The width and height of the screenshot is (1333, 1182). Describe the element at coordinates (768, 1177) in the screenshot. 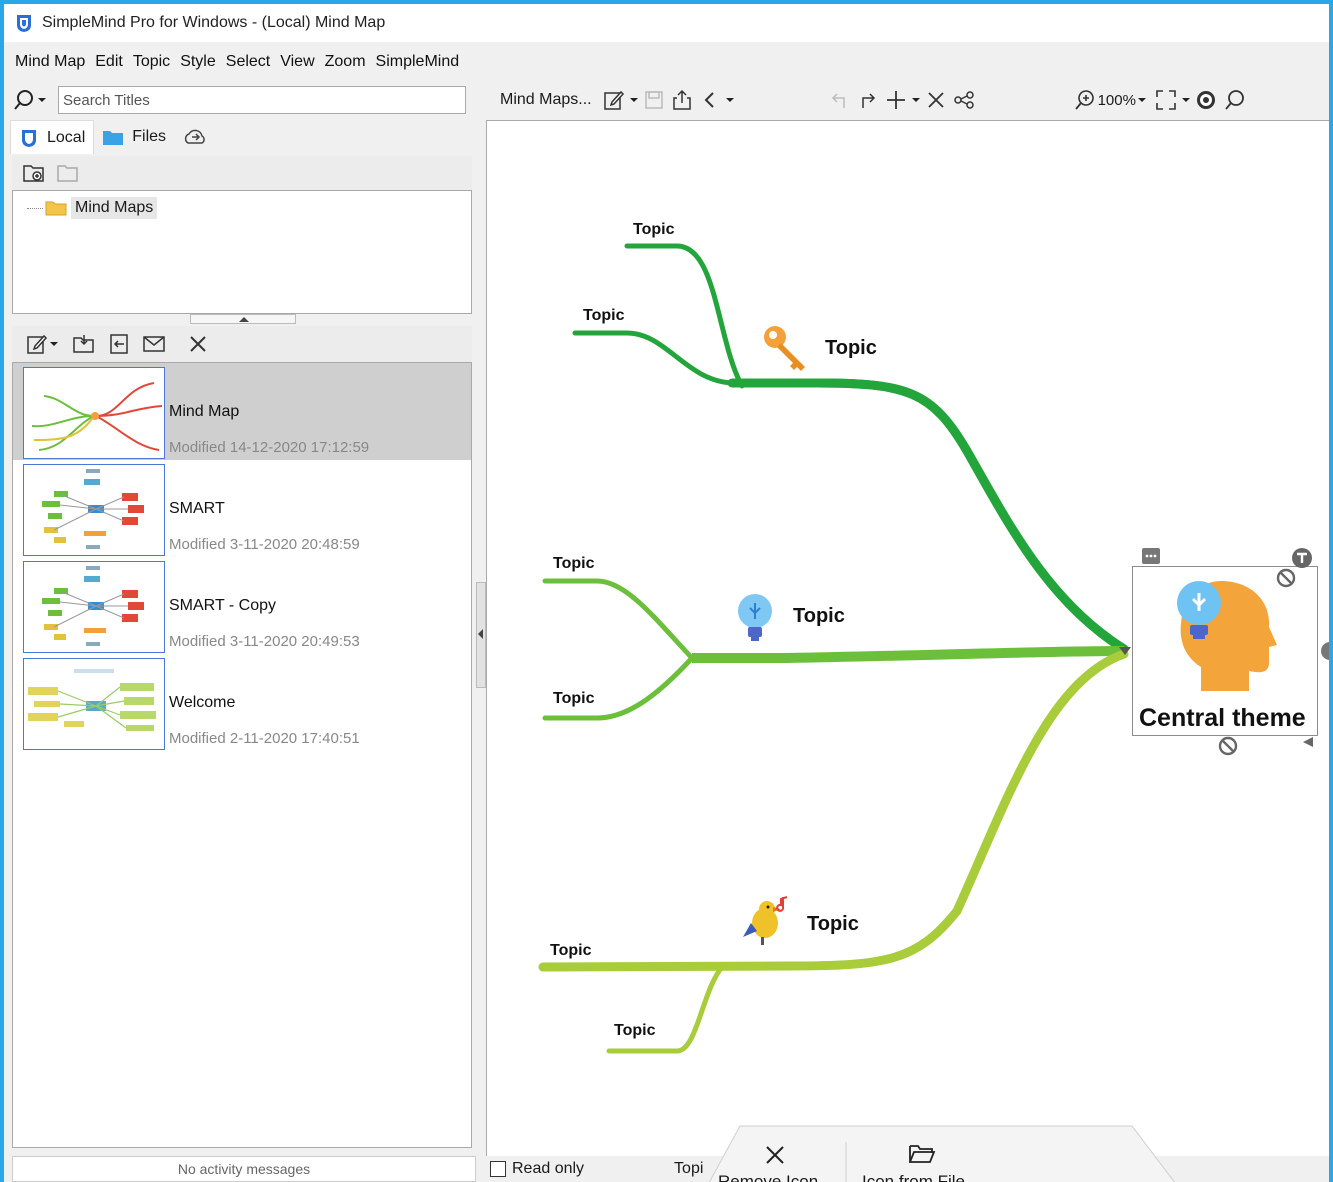

I see `remove-icon-button: Remove Icon` at that location.